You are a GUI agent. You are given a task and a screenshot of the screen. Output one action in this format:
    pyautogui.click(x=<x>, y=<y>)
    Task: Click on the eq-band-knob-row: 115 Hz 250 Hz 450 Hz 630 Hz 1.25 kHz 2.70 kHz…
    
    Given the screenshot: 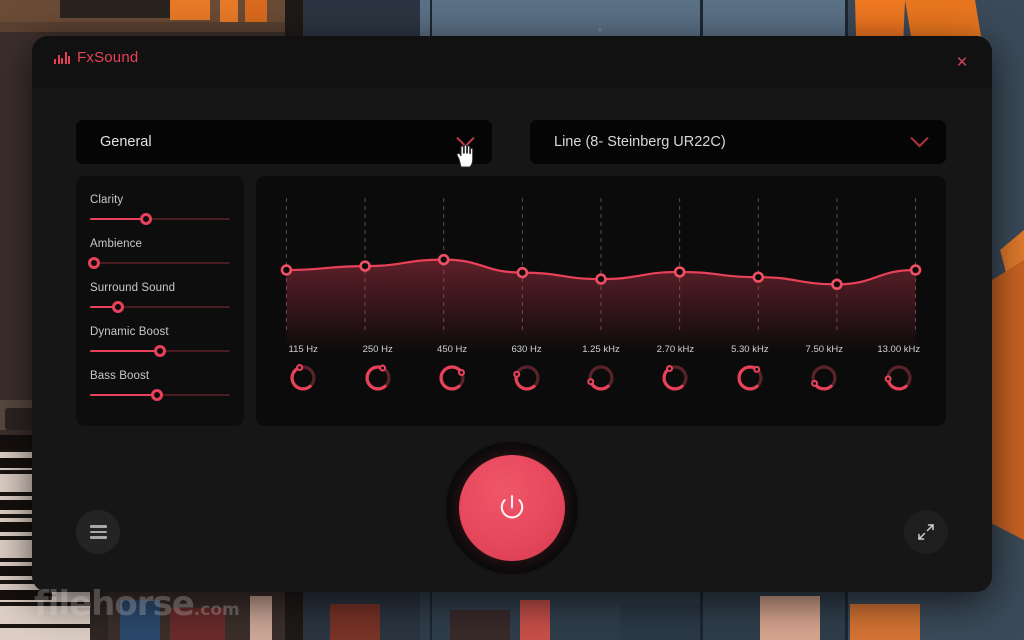 What is the action you would take?
    pyautogui.click(x=601, y=370)
    